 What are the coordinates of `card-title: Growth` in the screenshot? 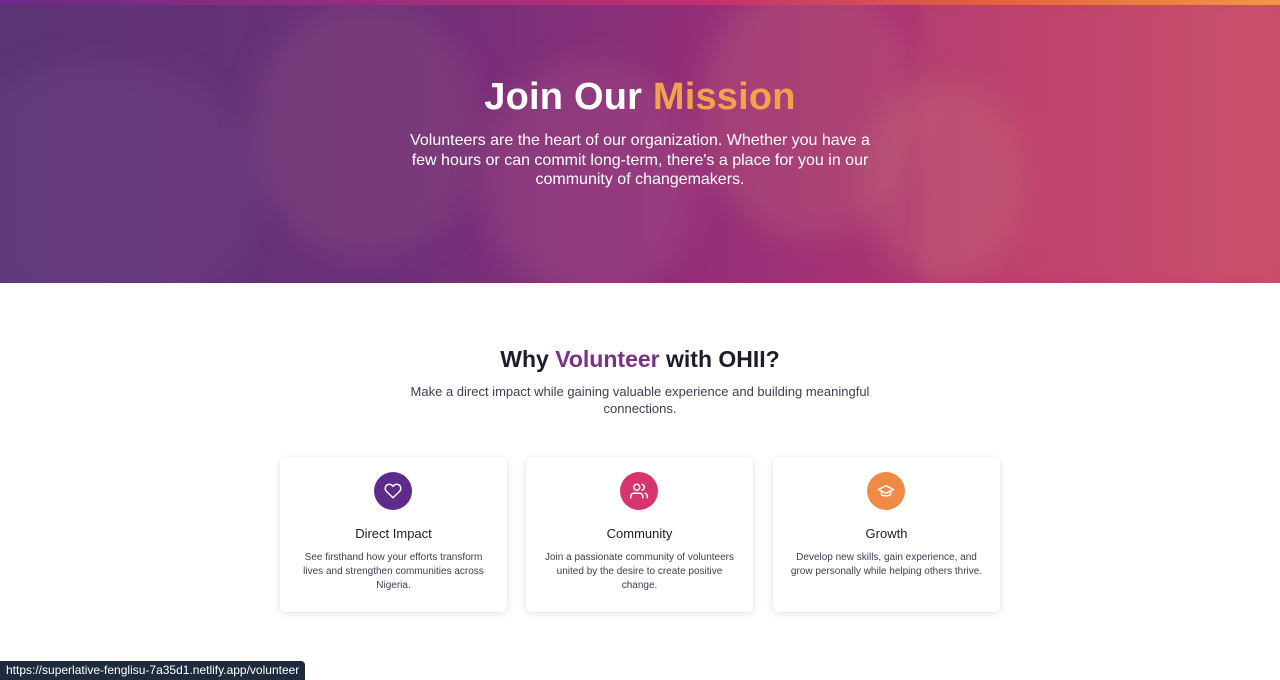 It's located at (886, 533).